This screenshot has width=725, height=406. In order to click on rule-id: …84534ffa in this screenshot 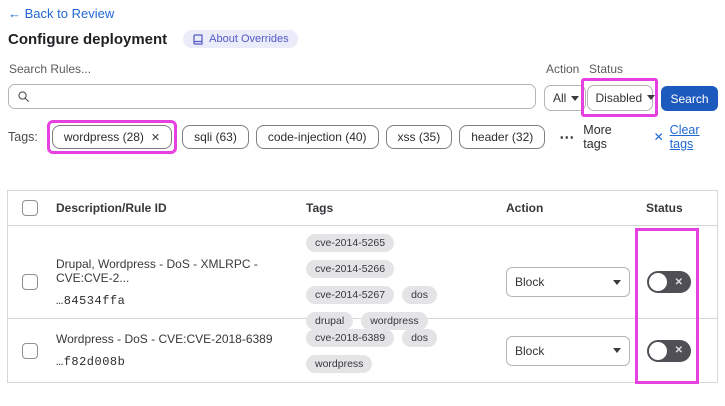, I will do `click(91, 300)`.